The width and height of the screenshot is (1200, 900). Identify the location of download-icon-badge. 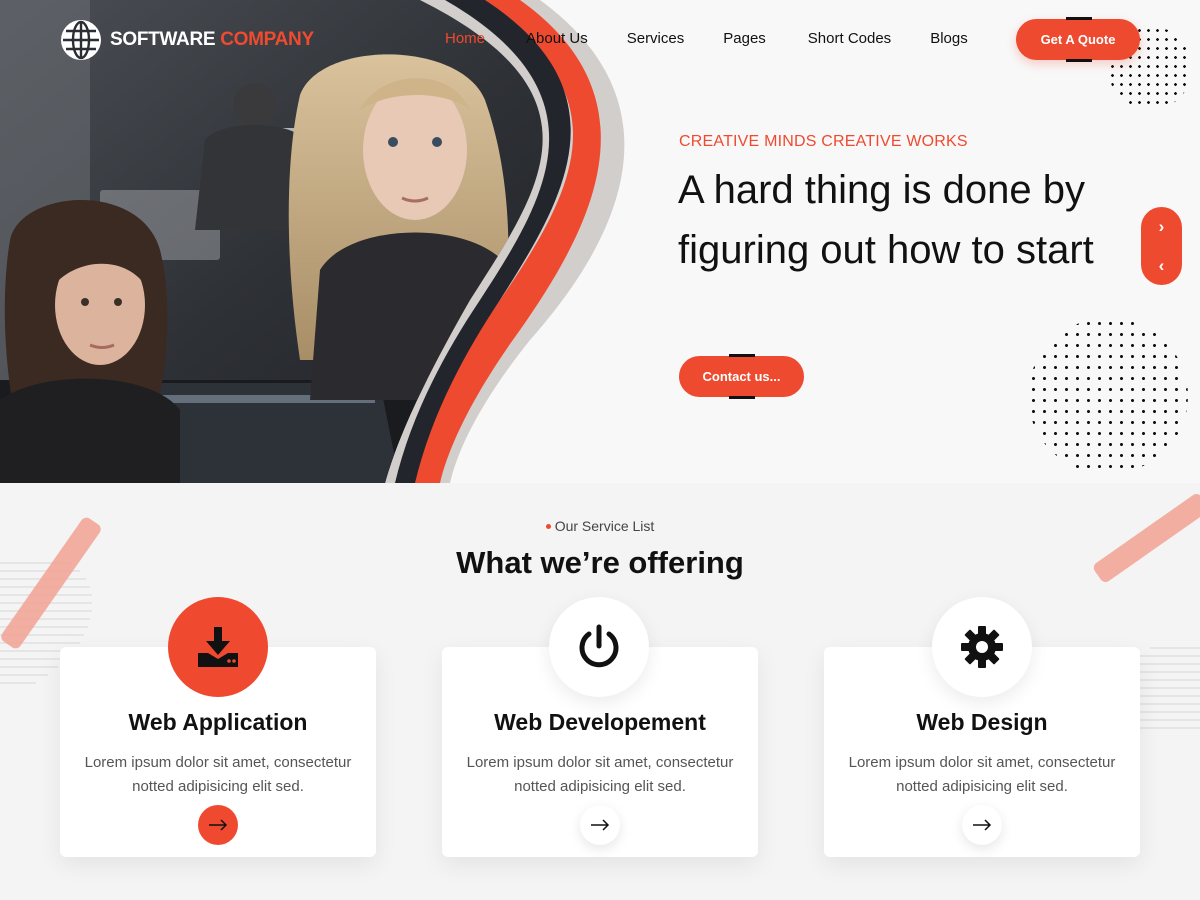
(218, 647).